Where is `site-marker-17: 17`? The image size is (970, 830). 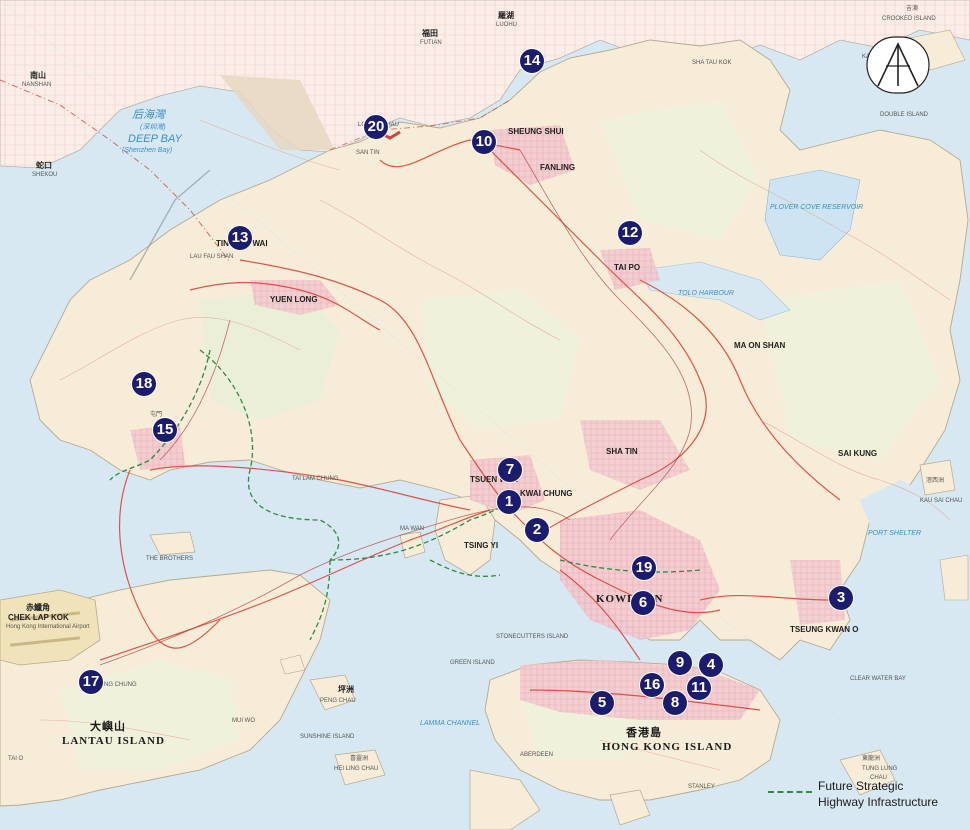 site-marker-17: 17 is located at coordinates (91, 682).